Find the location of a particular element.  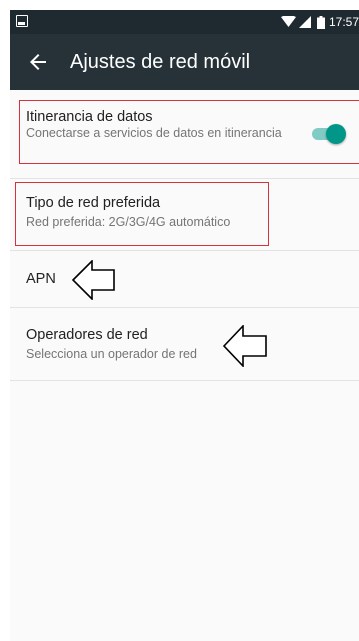

setting-text: APN is located at coordinates (41, 279).